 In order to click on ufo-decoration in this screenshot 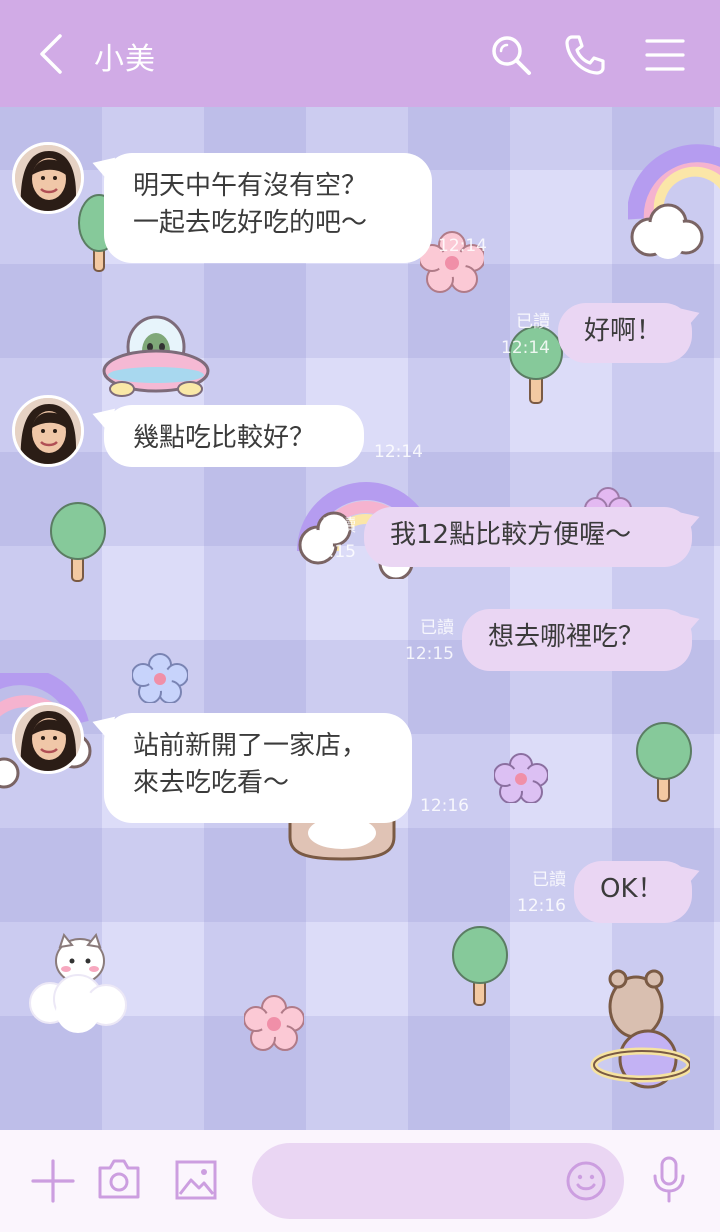, I will do `click(156, 356)`.